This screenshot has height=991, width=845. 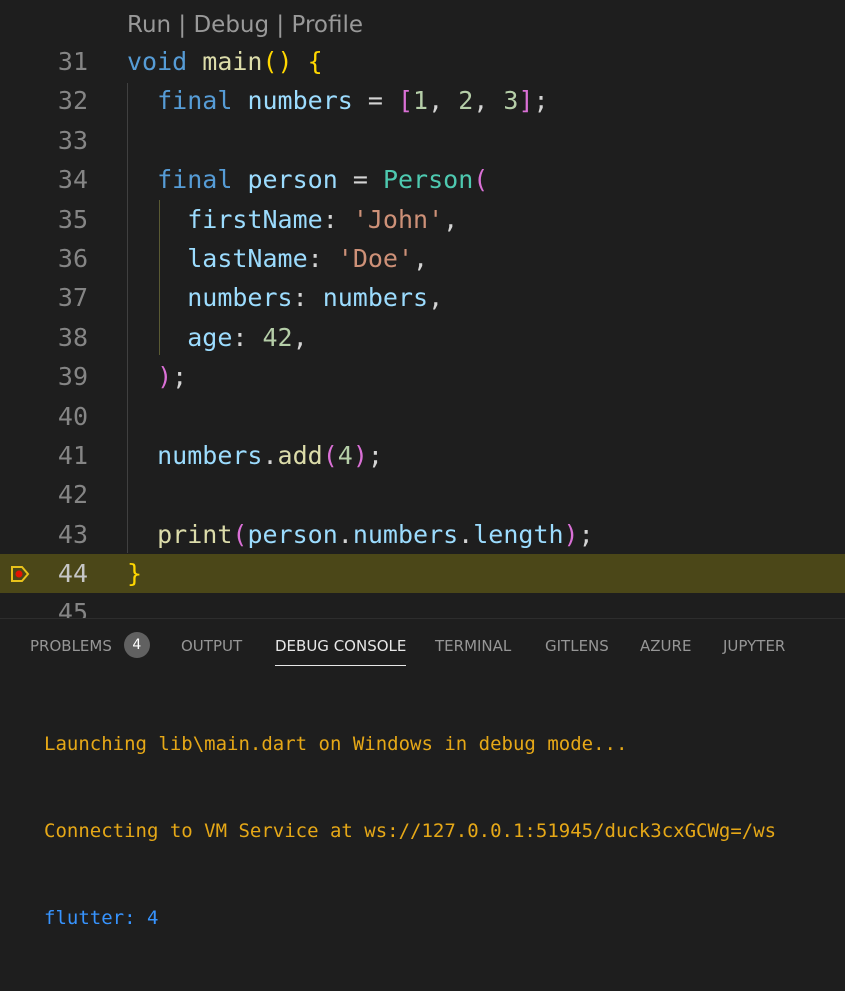 I want to click on token: 'John', so click(x=398, y=219).